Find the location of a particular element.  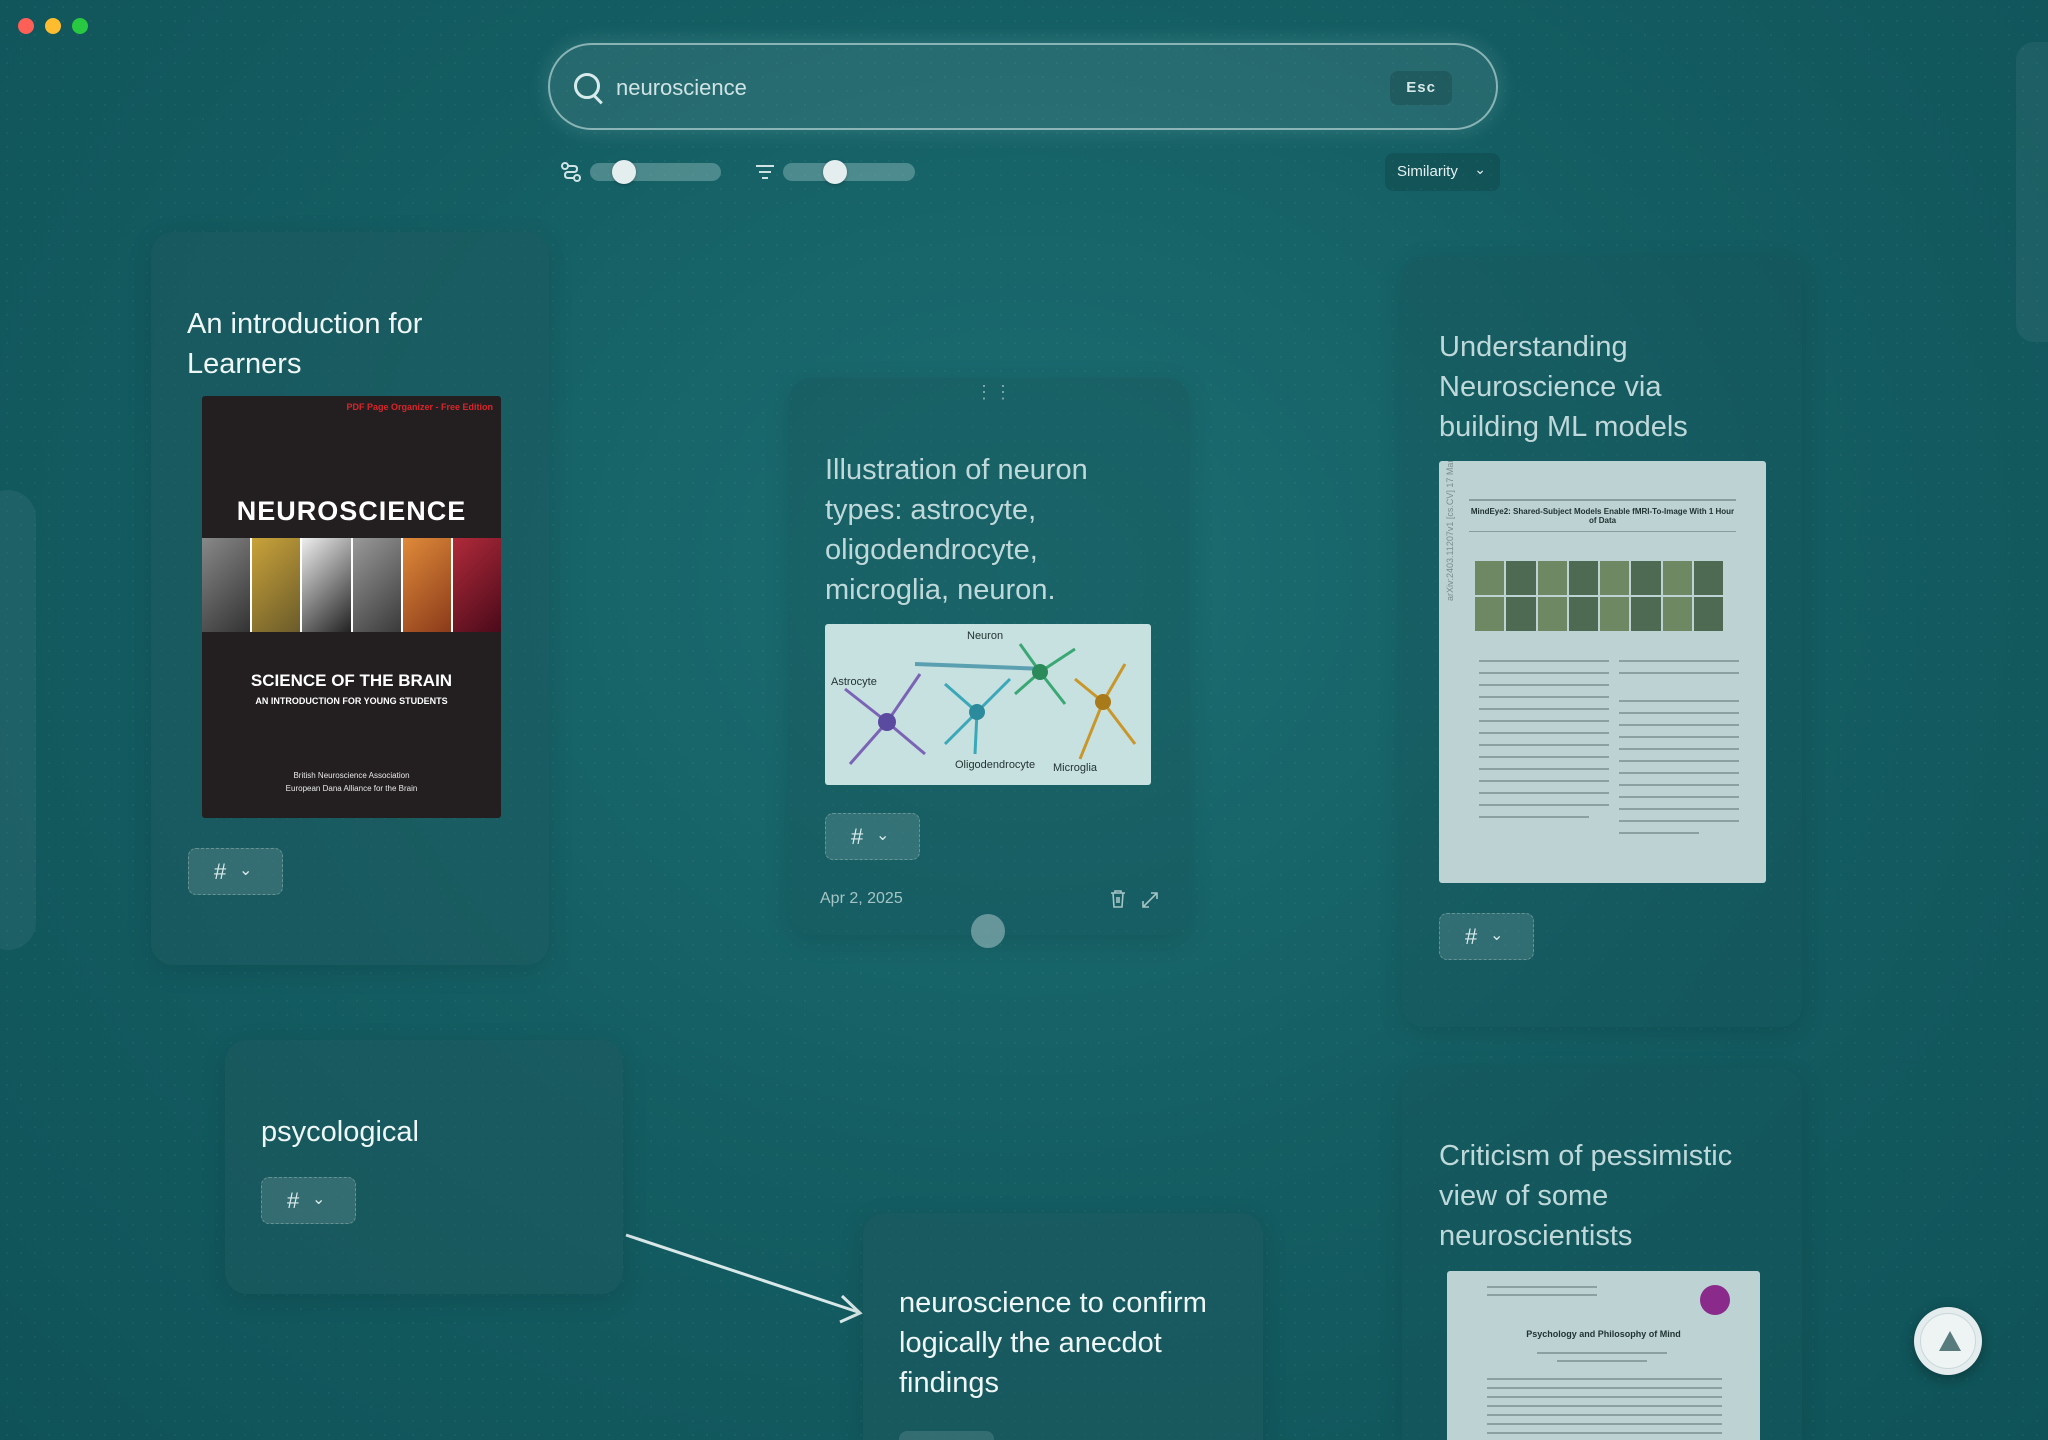

connection-handle is located at coordinates (988, 931).